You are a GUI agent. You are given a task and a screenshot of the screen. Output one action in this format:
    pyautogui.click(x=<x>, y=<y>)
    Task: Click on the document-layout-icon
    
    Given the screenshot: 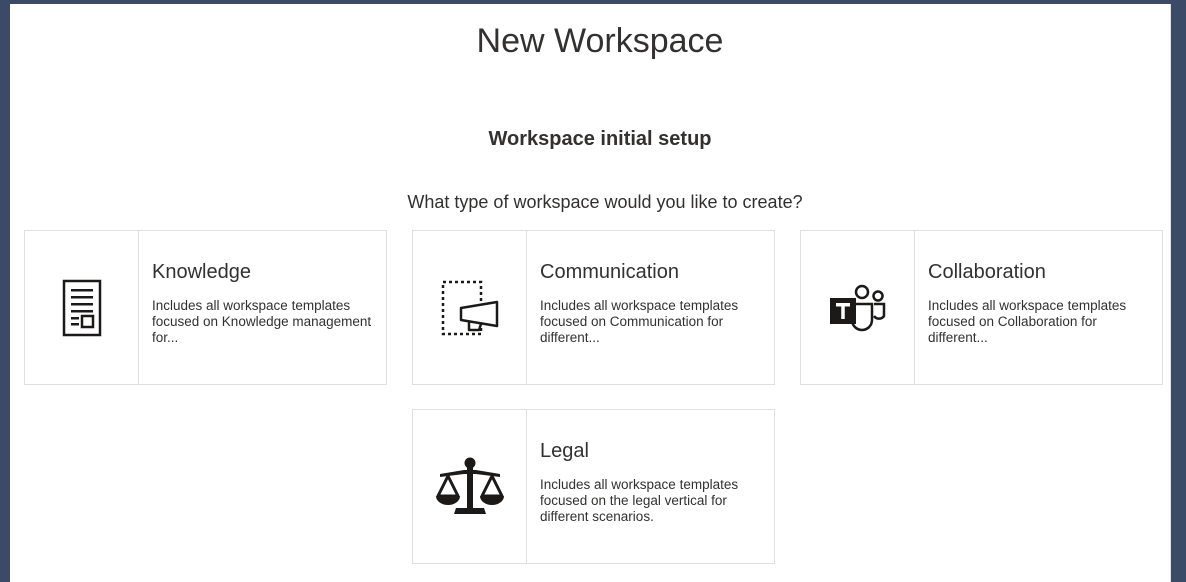 What is the action you would take?
    pyautogui.click(x=81, y=307)
    